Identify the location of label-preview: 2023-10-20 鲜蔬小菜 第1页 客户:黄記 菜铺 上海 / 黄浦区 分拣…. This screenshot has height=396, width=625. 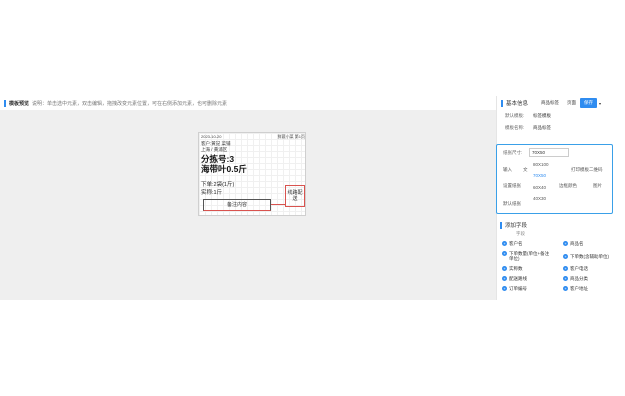
(252, 174).